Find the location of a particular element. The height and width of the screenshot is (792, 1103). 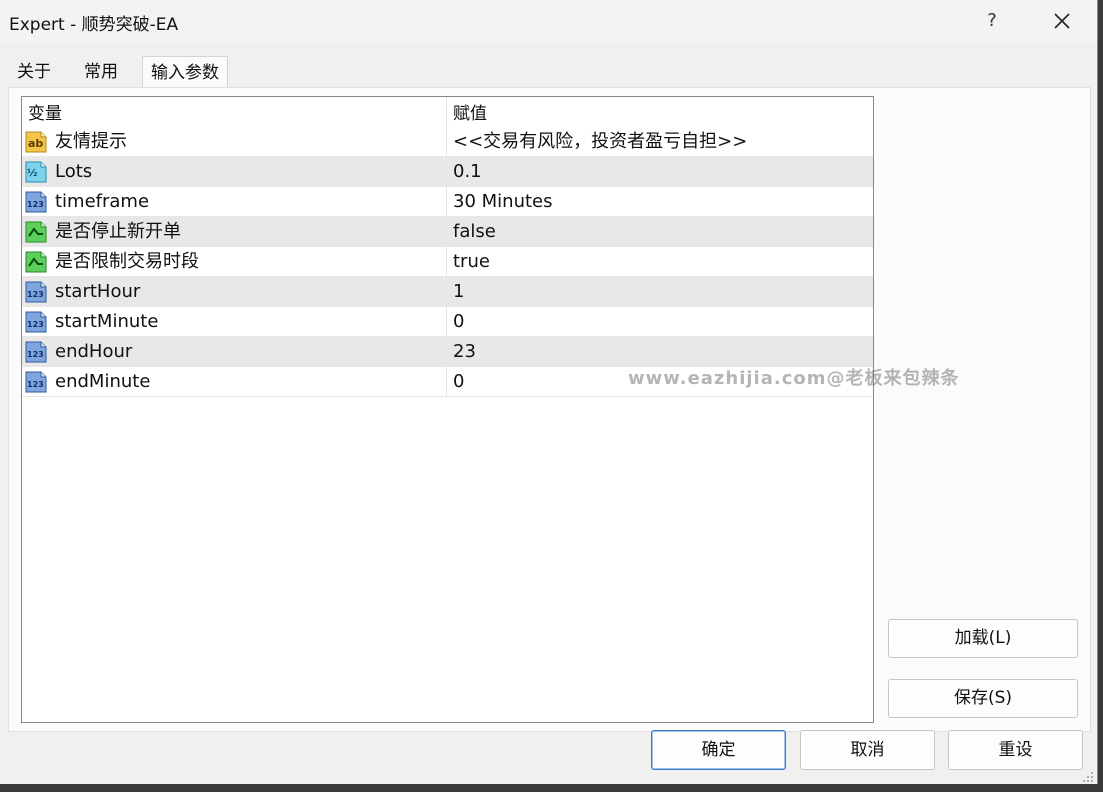

watermark: www.eazhijia.com@老板来包辣条 is located at coordinates (794, 378).